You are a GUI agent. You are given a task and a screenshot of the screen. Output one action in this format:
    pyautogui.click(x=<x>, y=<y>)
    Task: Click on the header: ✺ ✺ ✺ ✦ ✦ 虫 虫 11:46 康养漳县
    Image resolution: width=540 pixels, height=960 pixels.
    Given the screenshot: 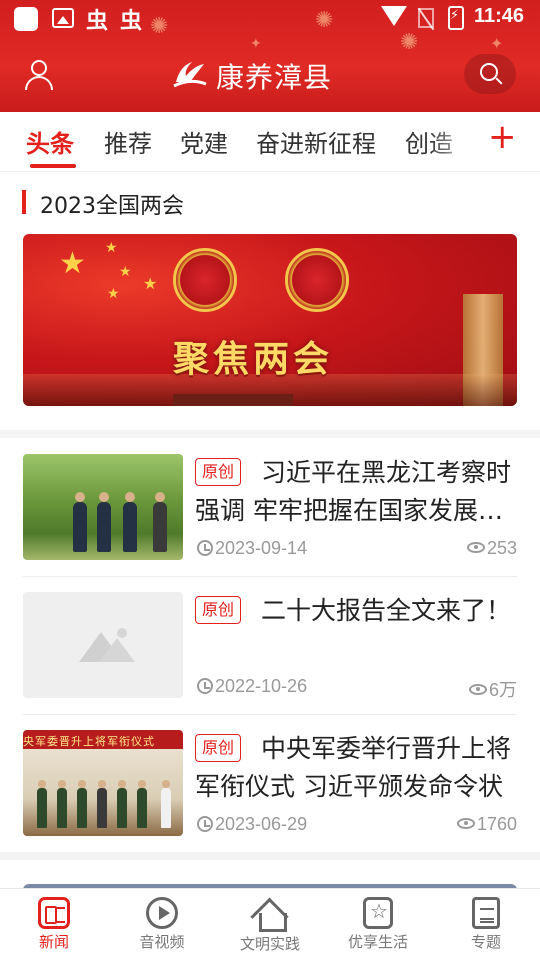 What is the action you would take?
    pyautogui.click(x=270, y=56)
    